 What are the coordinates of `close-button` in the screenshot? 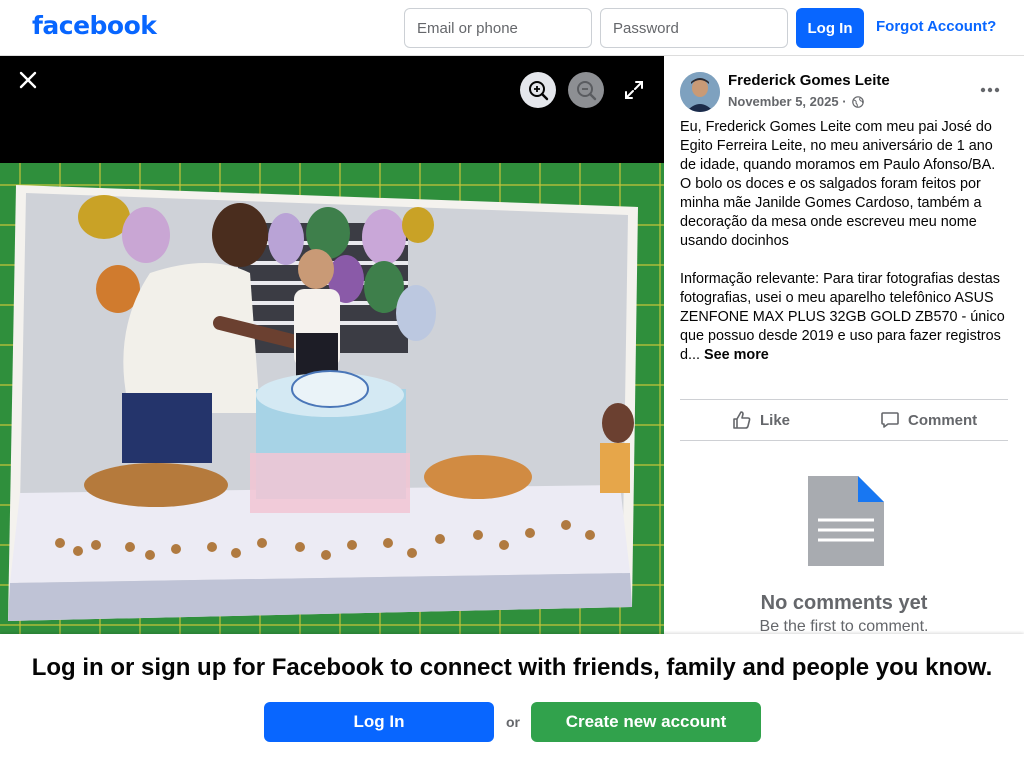 It's located at (28, 80).